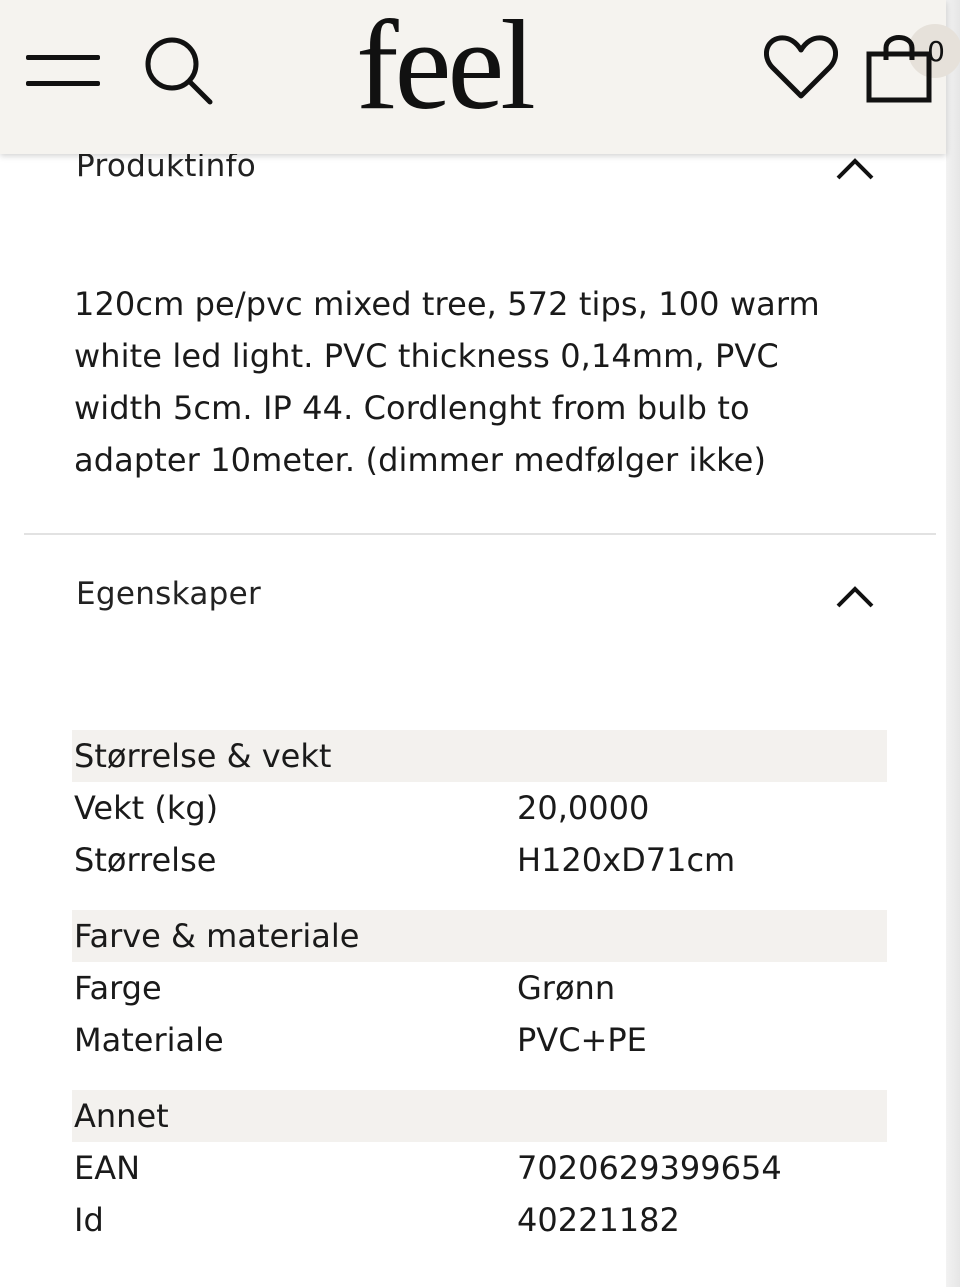 This screenshot has height=1287, width=960. Describe the element at coordinates (474, 988) in the screenshot. I see `property-row: Farge Grønn` at that location.